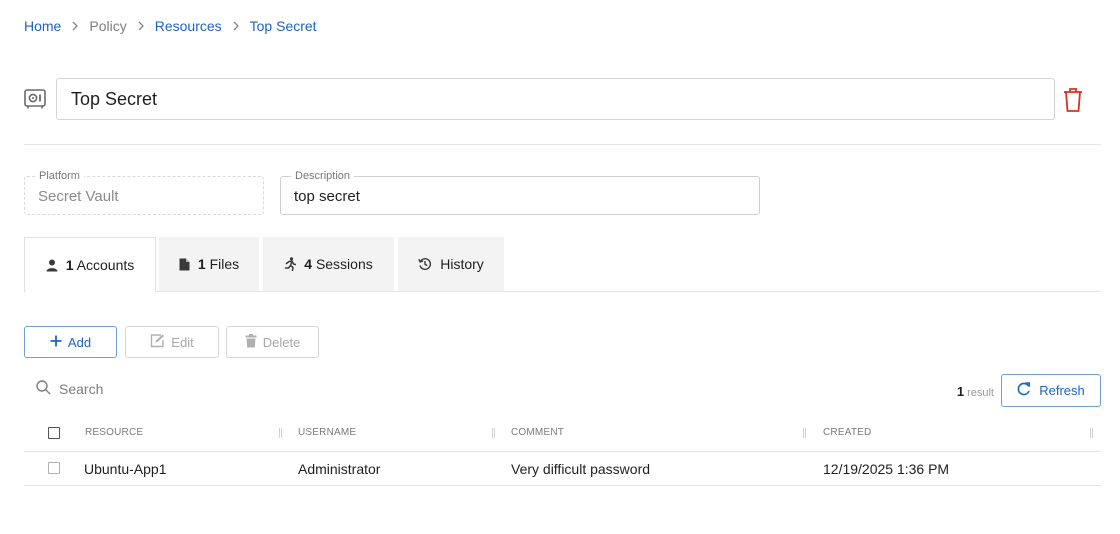 Image resolution: width=1120 pixels, height=534 pixels. I want to click on tab-files-label: Files, so click(224, 264).